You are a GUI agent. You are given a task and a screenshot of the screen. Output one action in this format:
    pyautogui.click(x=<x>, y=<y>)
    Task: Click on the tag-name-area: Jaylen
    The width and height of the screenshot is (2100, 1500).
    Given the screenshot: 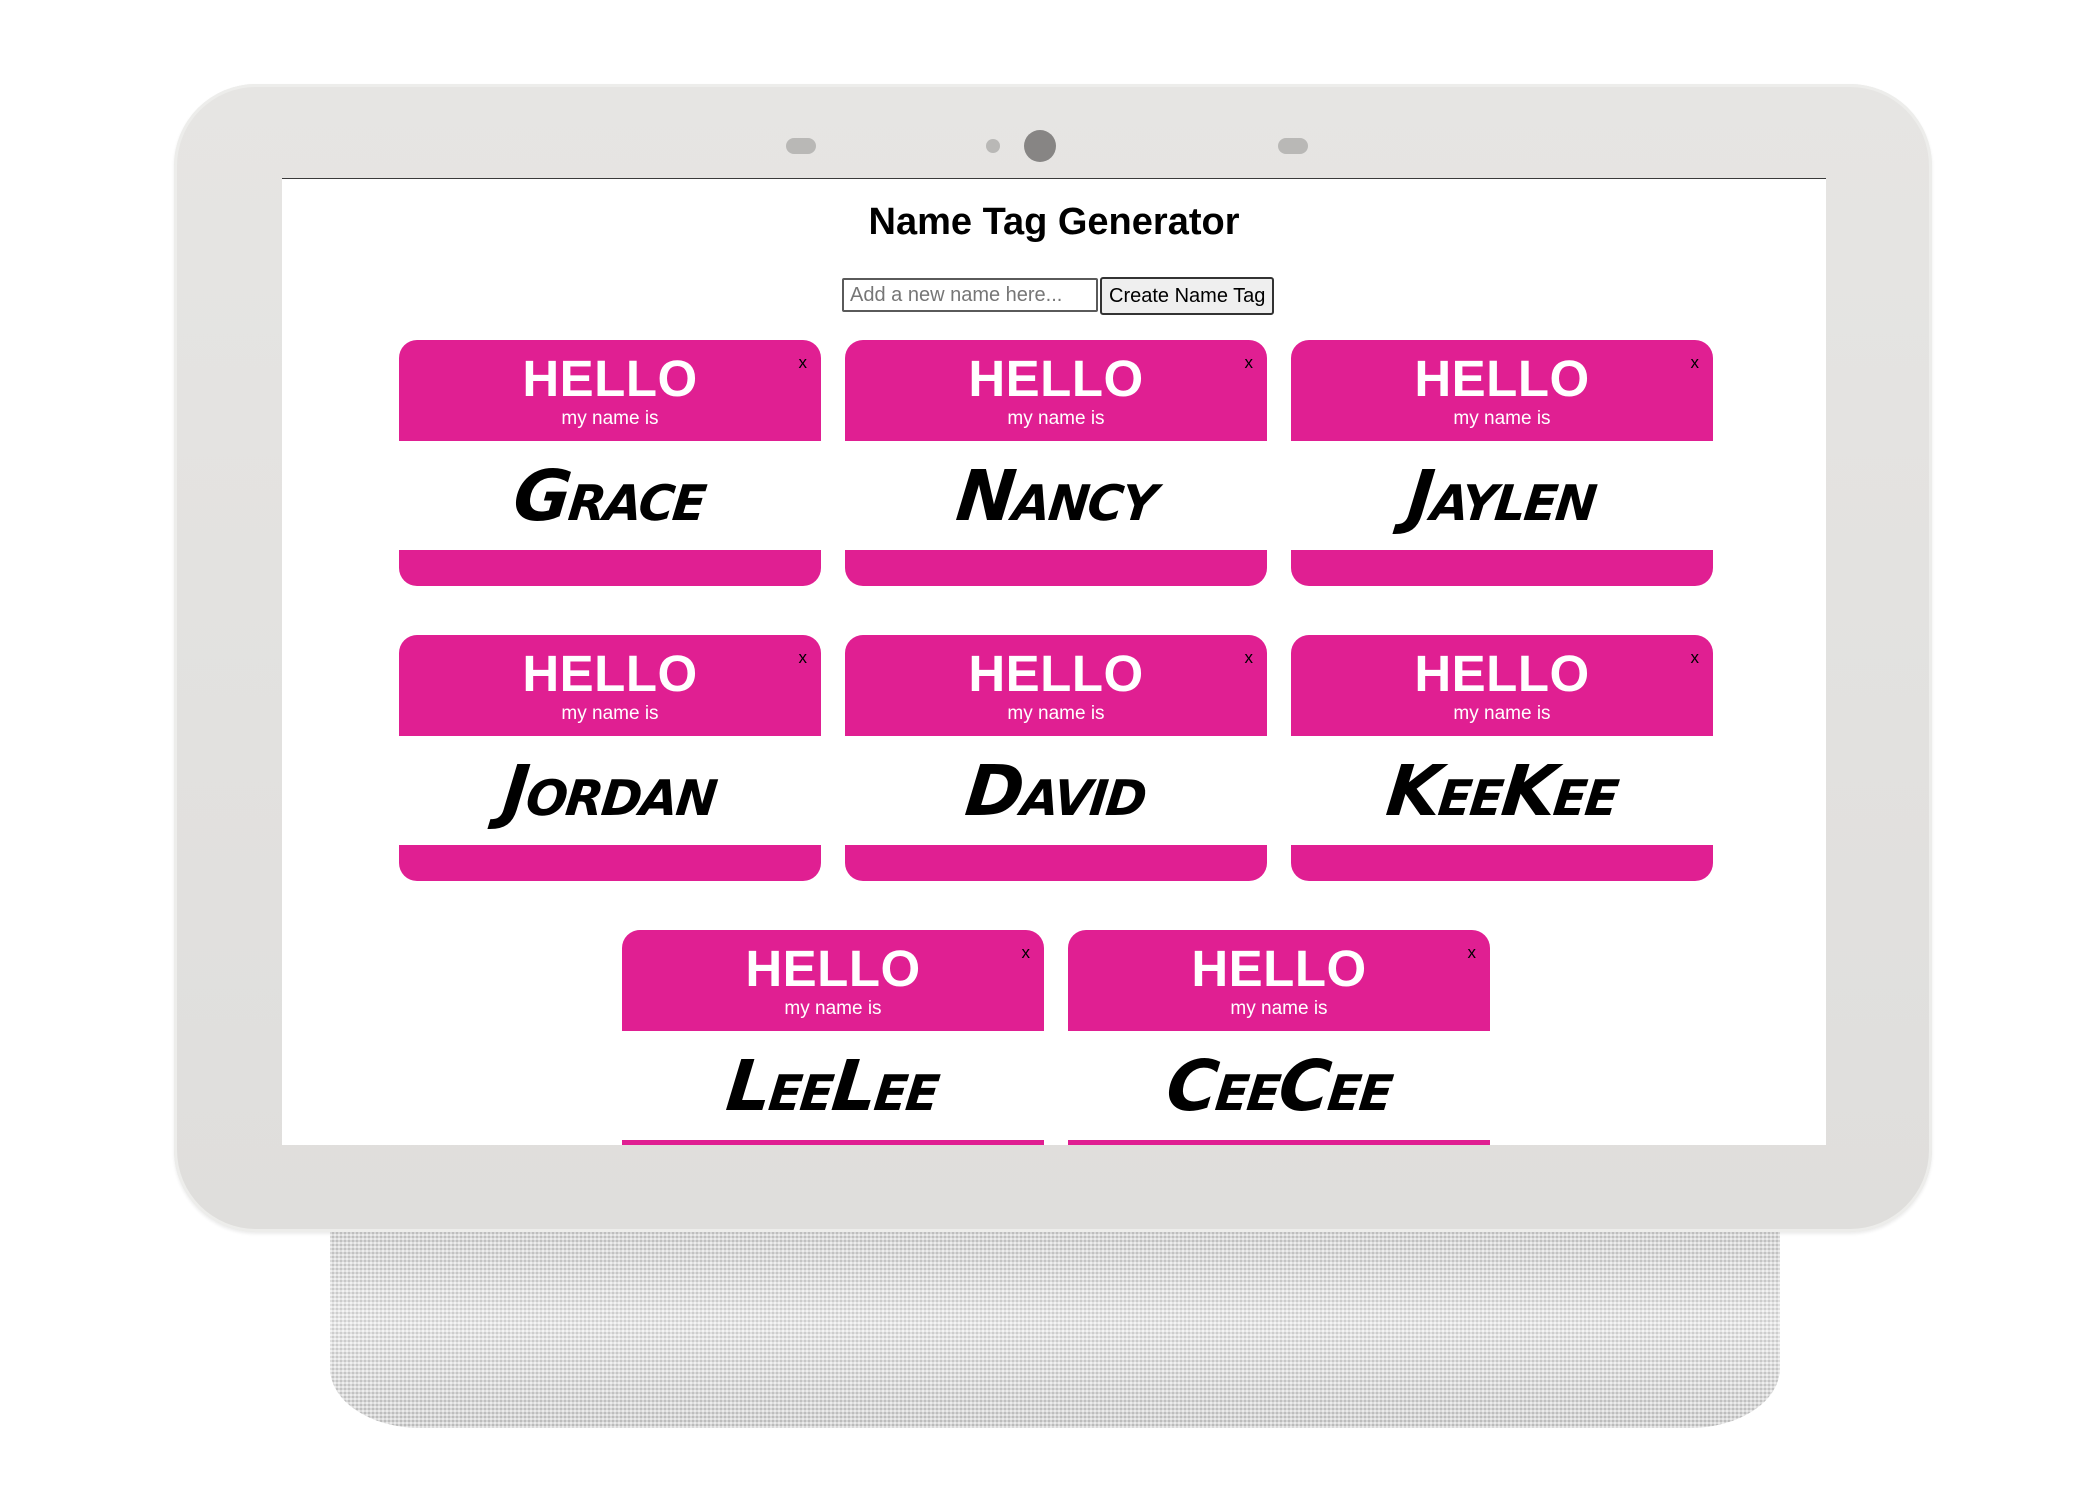 What is the action you would take?
    pyautogui.click(x=1502, y=495)
    